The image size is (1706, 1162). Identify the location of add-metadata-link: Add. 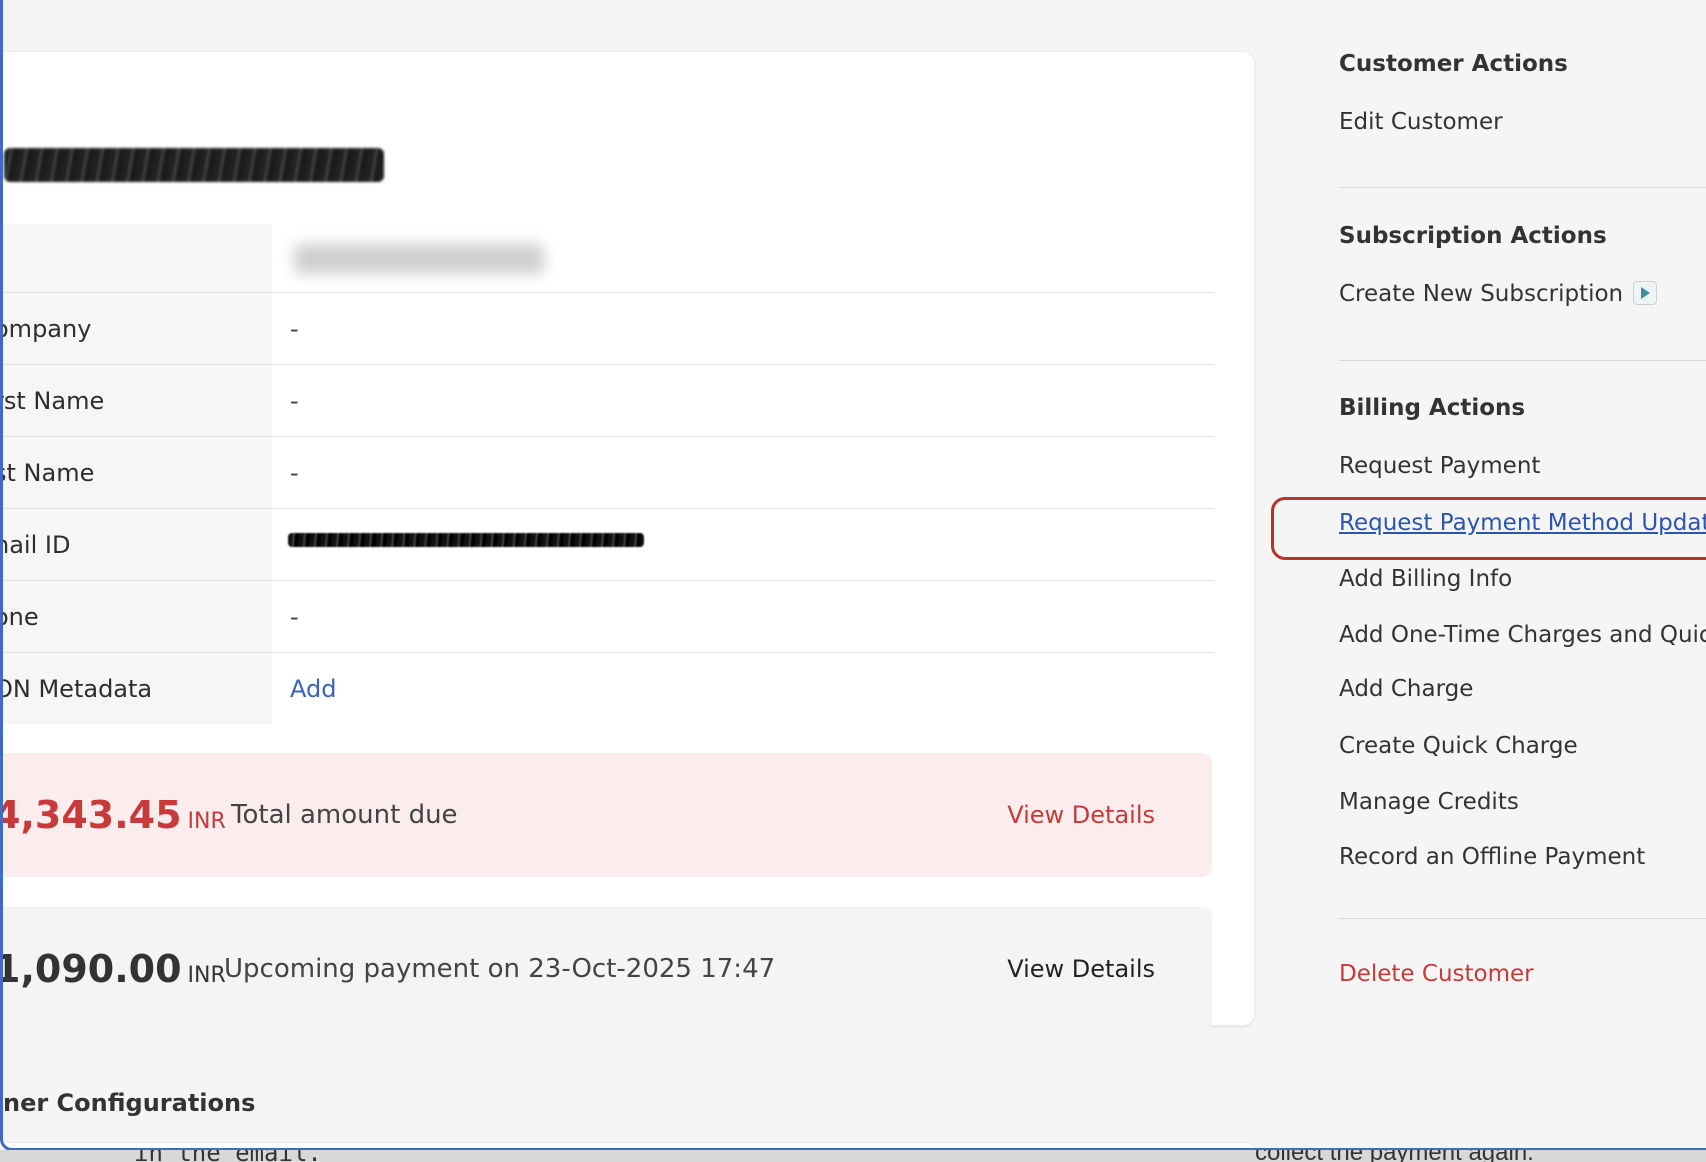
(313, 689).